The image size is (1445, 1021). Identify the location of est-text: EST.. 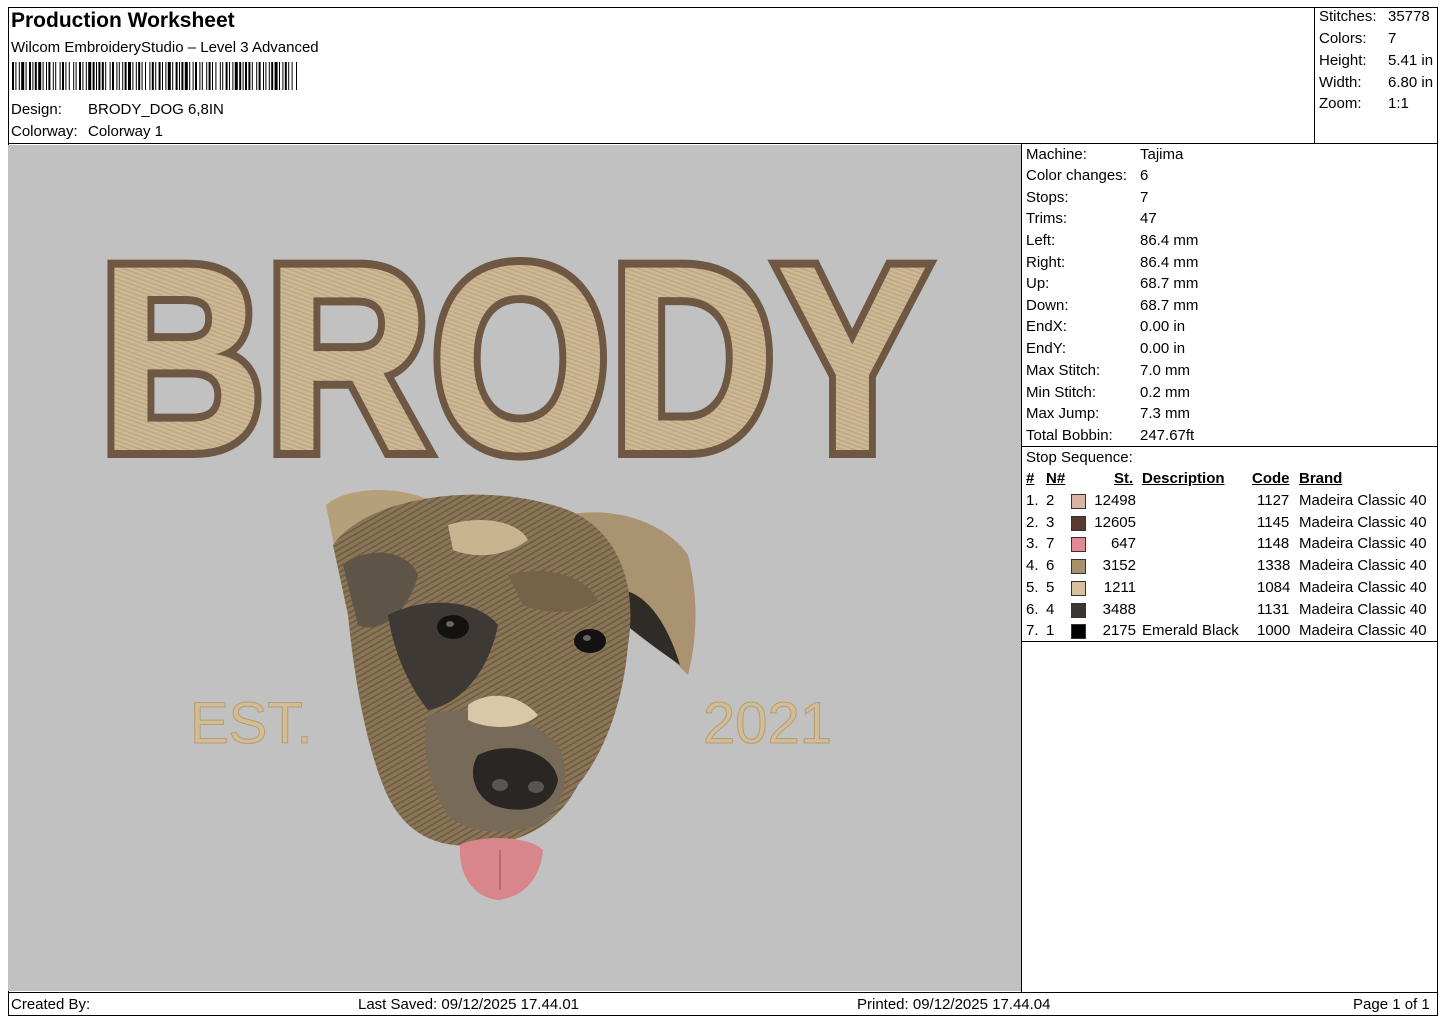
(251, 723).